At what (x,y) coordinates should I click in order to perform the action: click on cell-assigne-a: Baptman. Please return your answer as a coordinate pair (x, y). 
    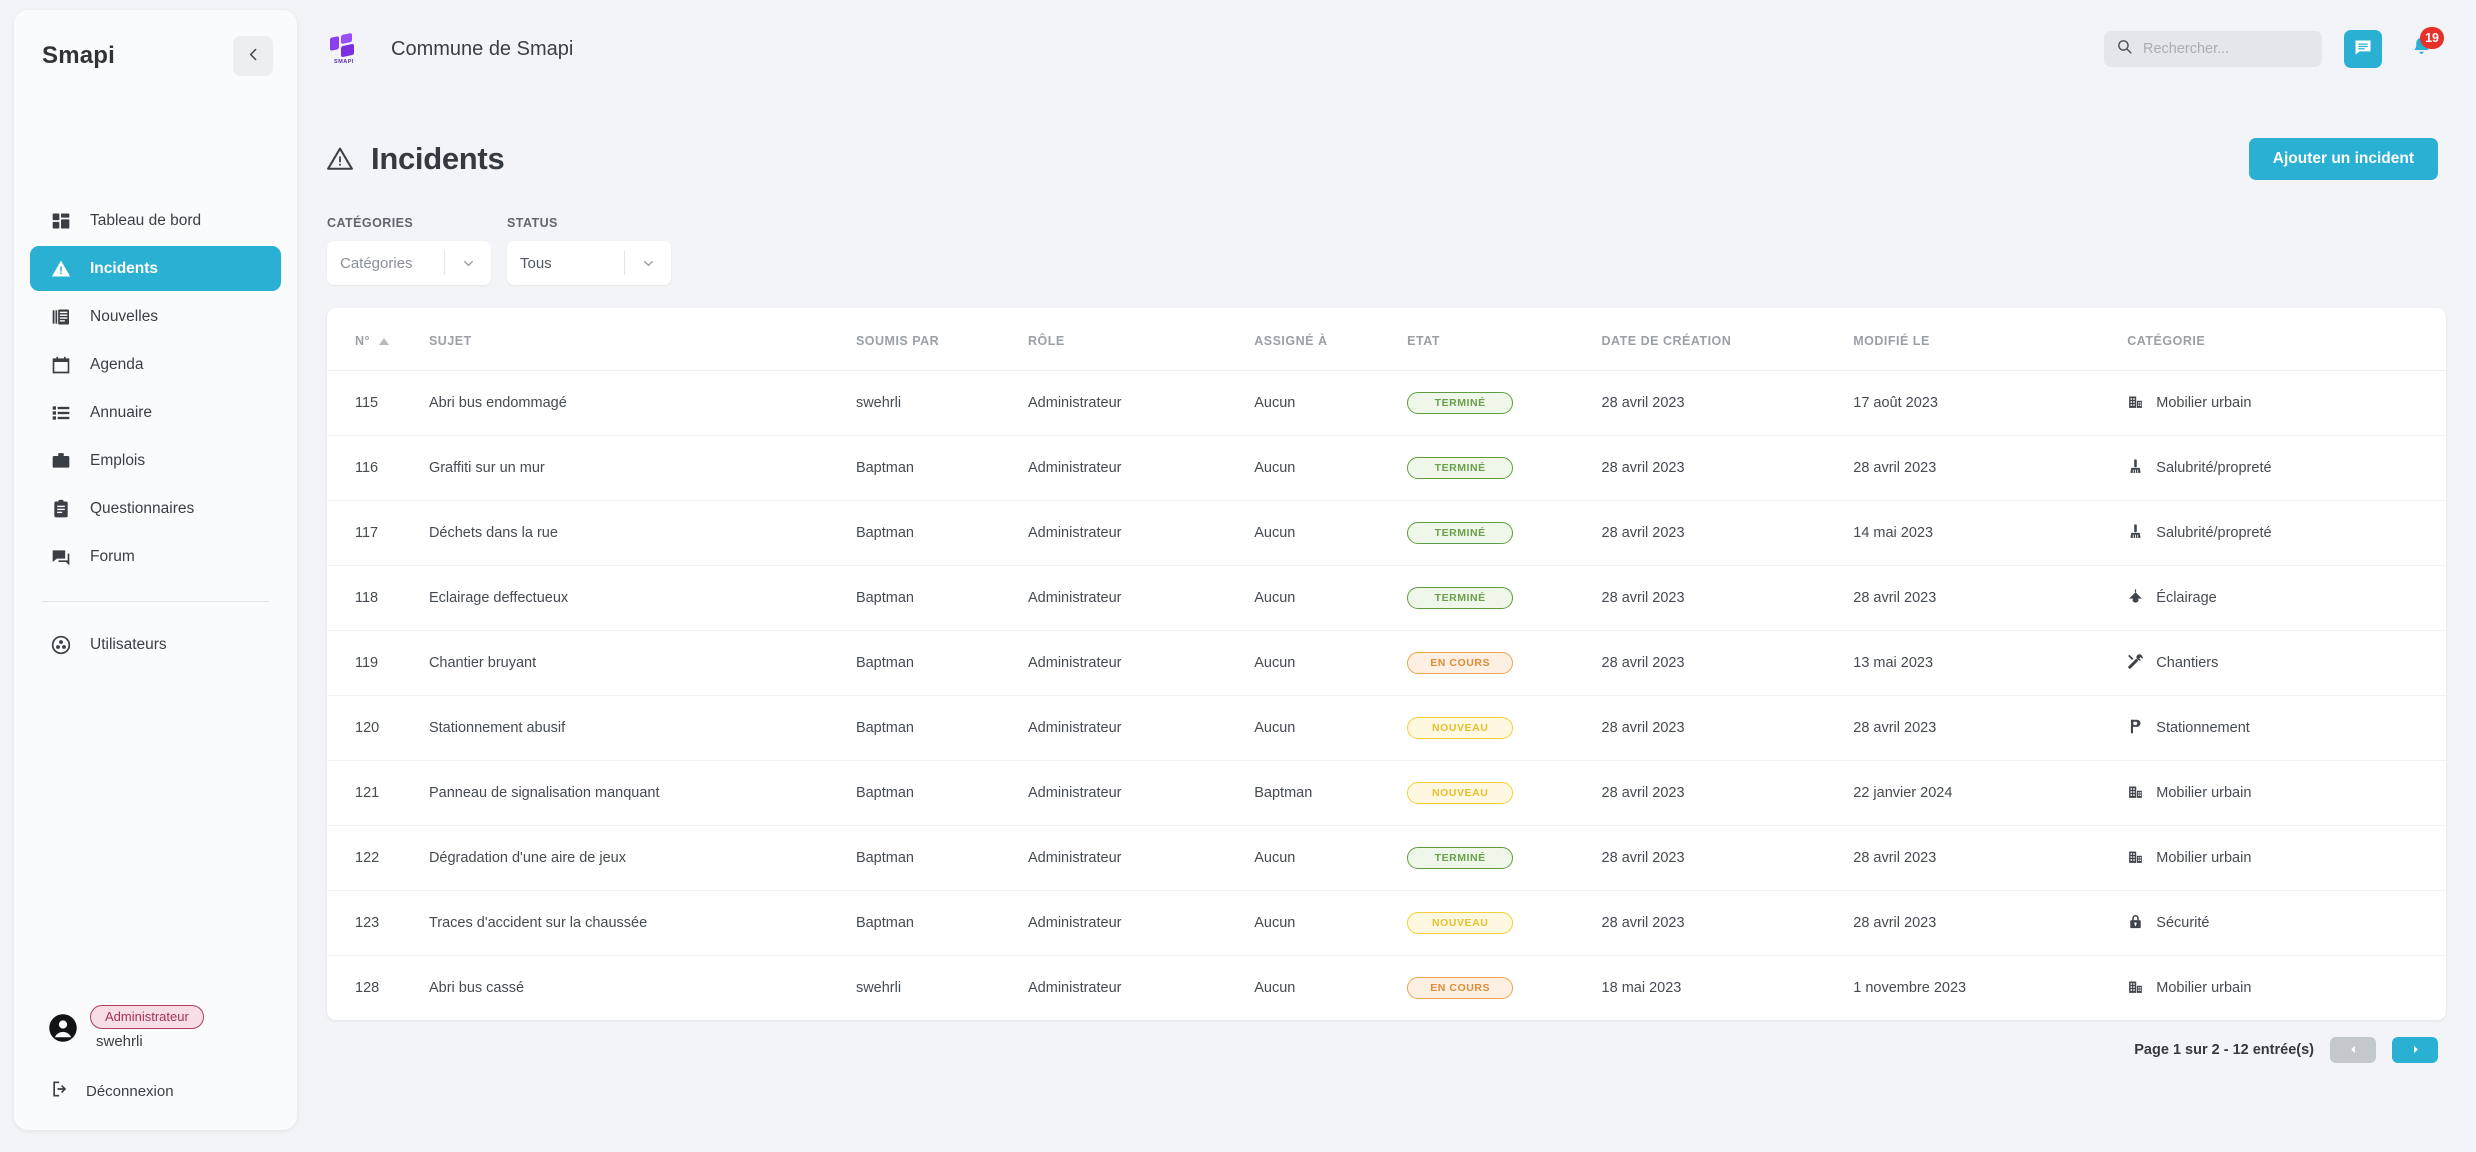
    Looking at the image, I should click on (1331, 793).